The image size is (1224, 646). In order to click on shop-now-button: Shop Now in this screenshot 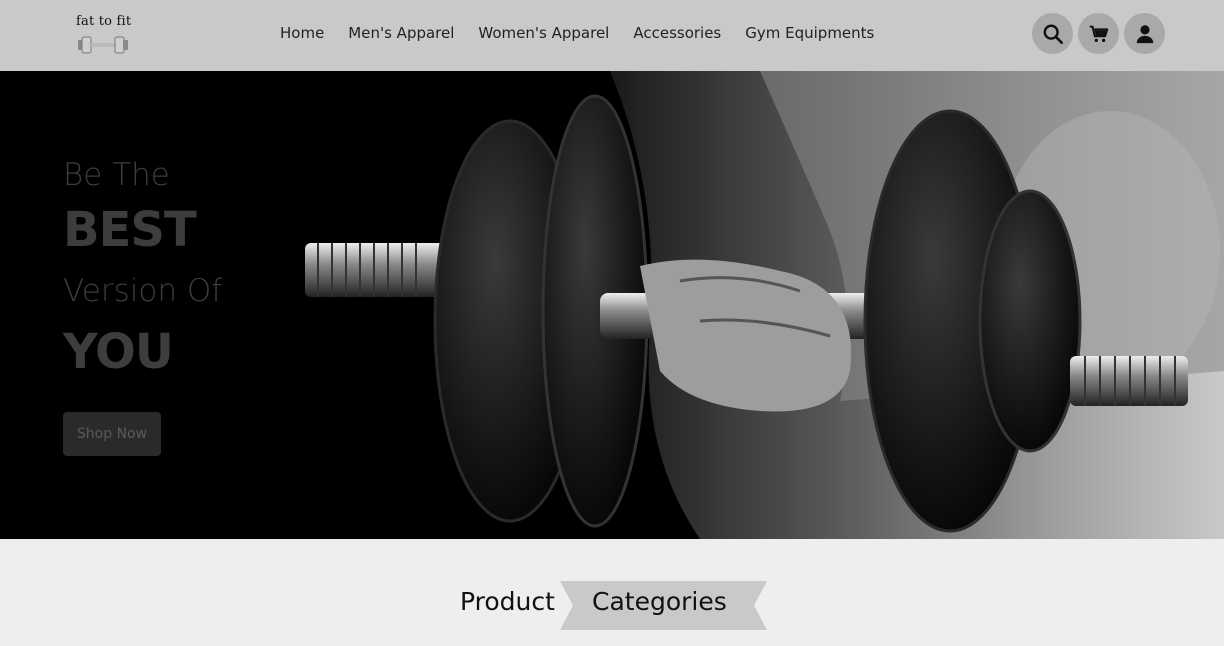, I will do `click(112, 434)`.